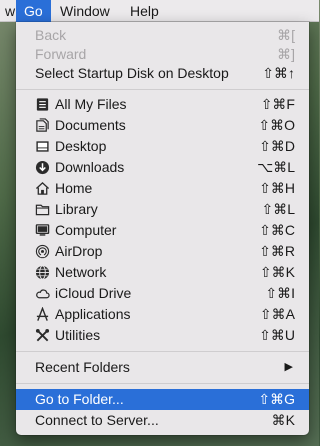 This screenshot has width=320, height=446. I want to click on menu-item-utilities: Utilities ⇧⌘U, so click(162, 335).